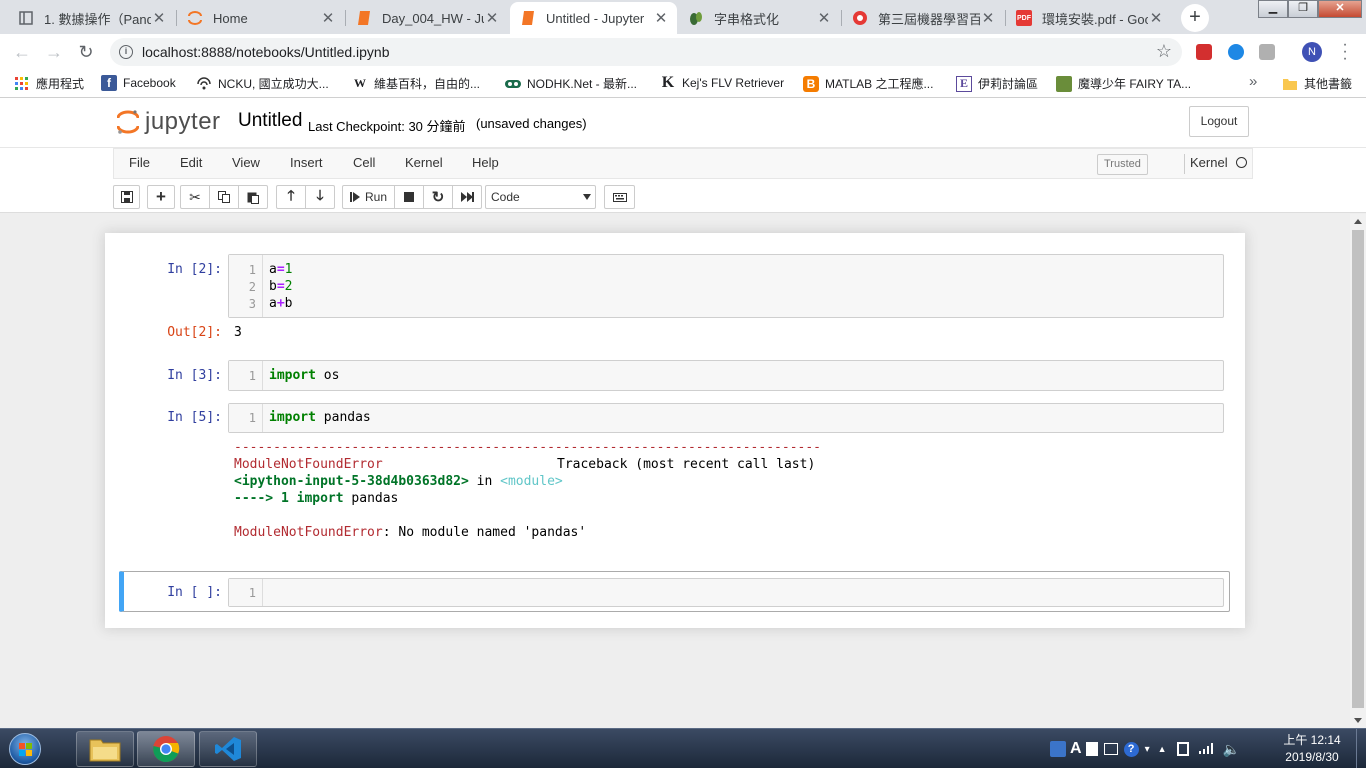 The width and height of the screenshot is (1366, 768). Describe the element at coordinates (1253, 81) in the screenshot. I see `more-bookmarks-icon: »` at that location.